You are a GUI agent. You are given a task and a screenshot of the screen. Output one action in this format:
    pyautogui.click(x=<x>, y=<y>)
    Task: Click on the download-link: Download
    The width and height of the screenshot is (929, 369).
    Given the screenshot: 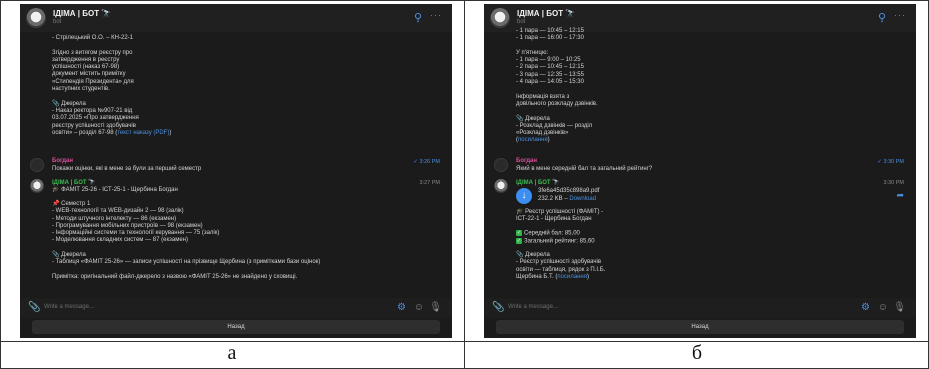 What is the action you would take?
    pyautogui.click(x=582, y=199)
    